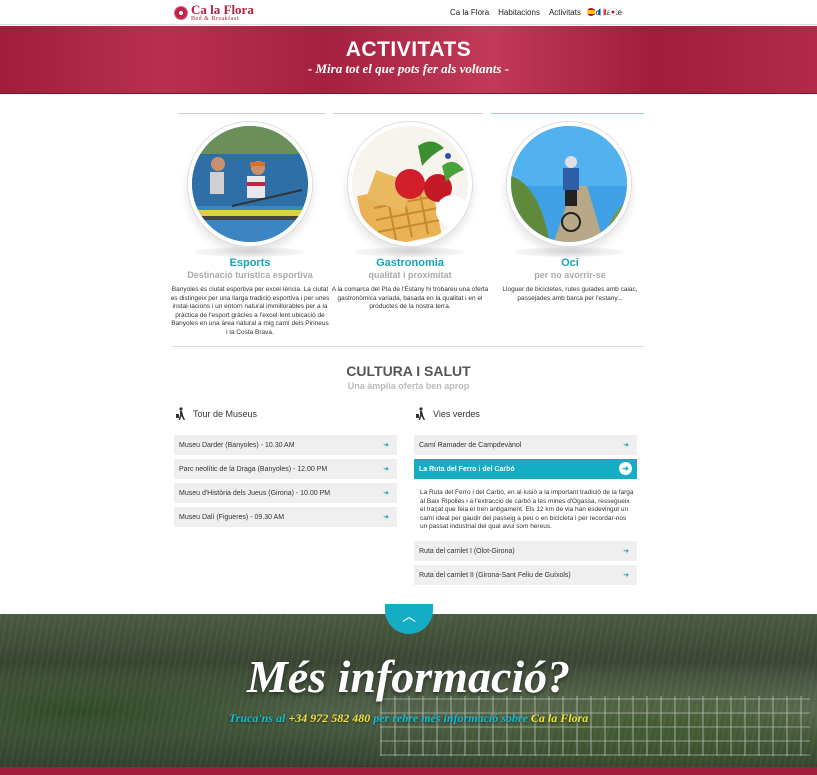  Describe the element at coordinates (525, 551) in the screenshot. I see `greenway-item: Ruta del carrilet I (Olot-Girona) ➜` at that location.